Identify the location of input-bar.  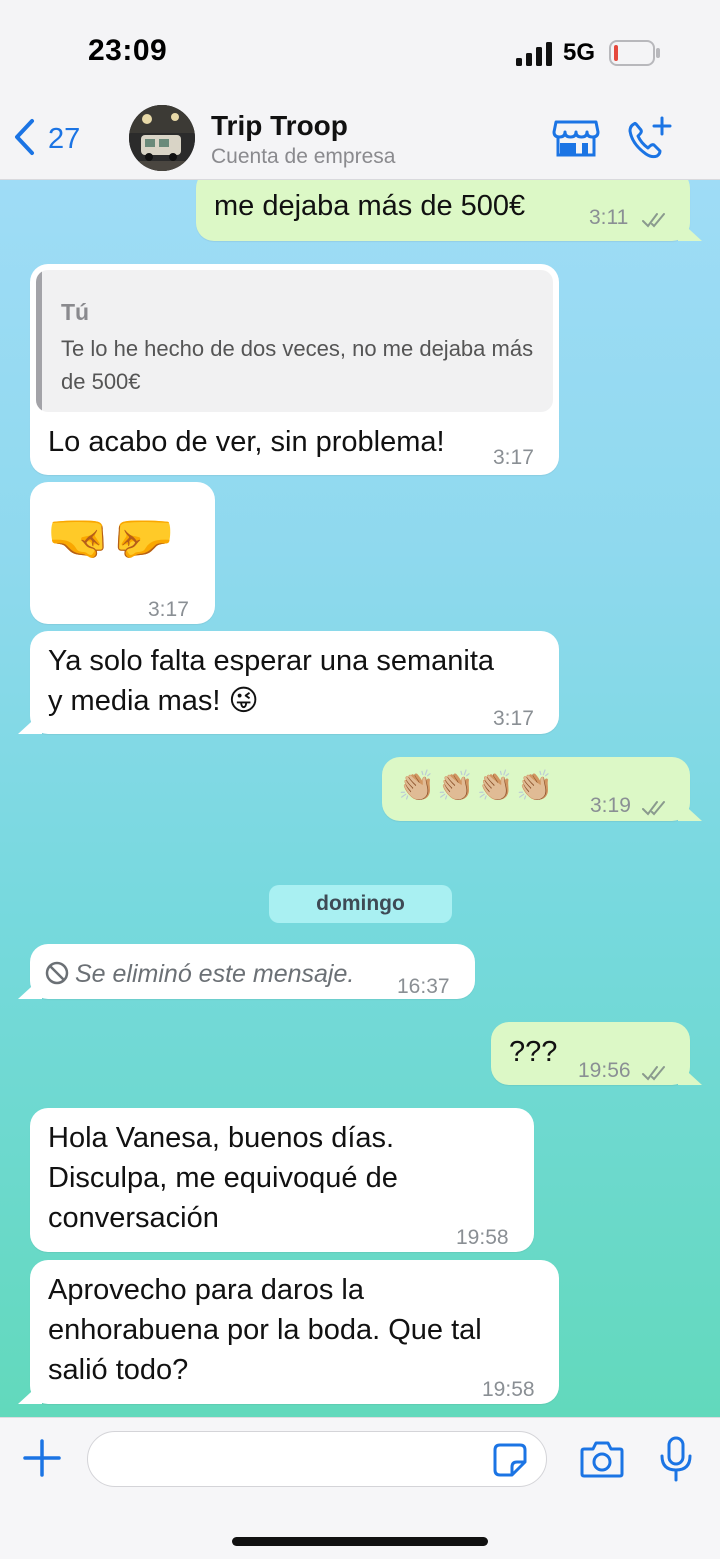
(360, 1488).